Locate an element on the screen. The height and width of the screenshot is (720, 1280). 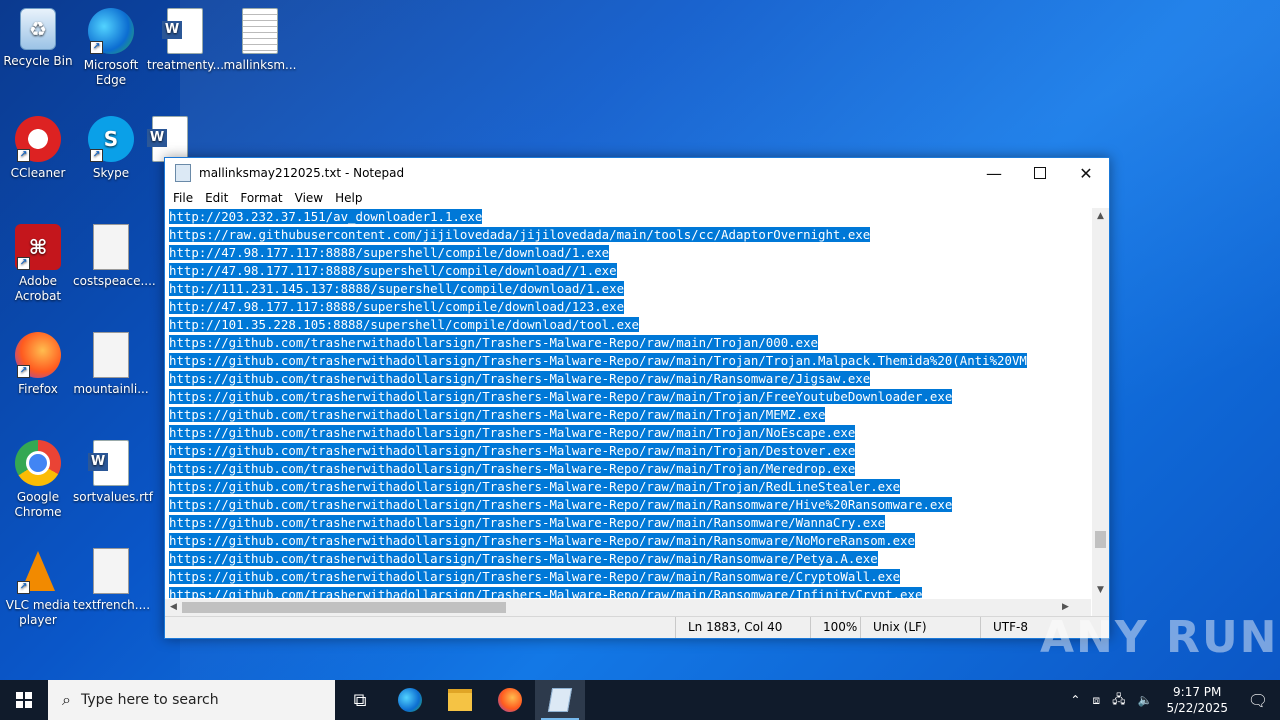
network-device-icon: ⧈ is located at coordinates (1096, 700).